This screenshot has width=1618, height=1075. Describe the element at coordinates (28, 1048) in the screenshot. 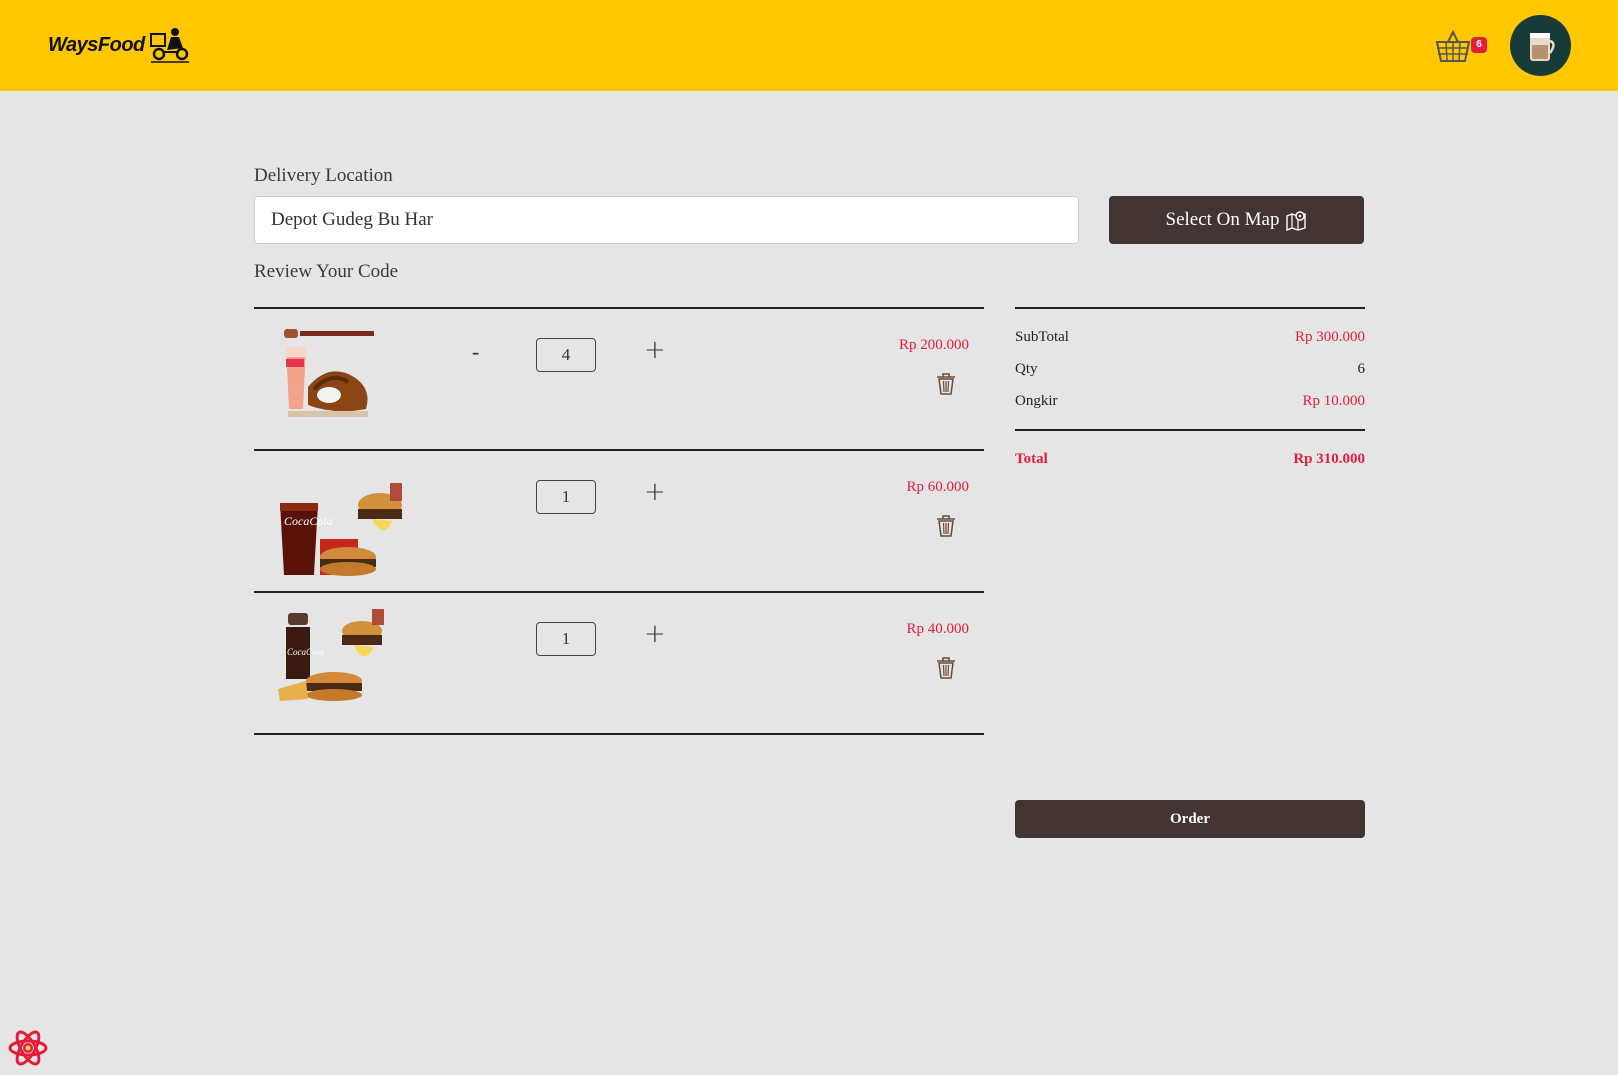

I see `react-devtools-icon` at that location.